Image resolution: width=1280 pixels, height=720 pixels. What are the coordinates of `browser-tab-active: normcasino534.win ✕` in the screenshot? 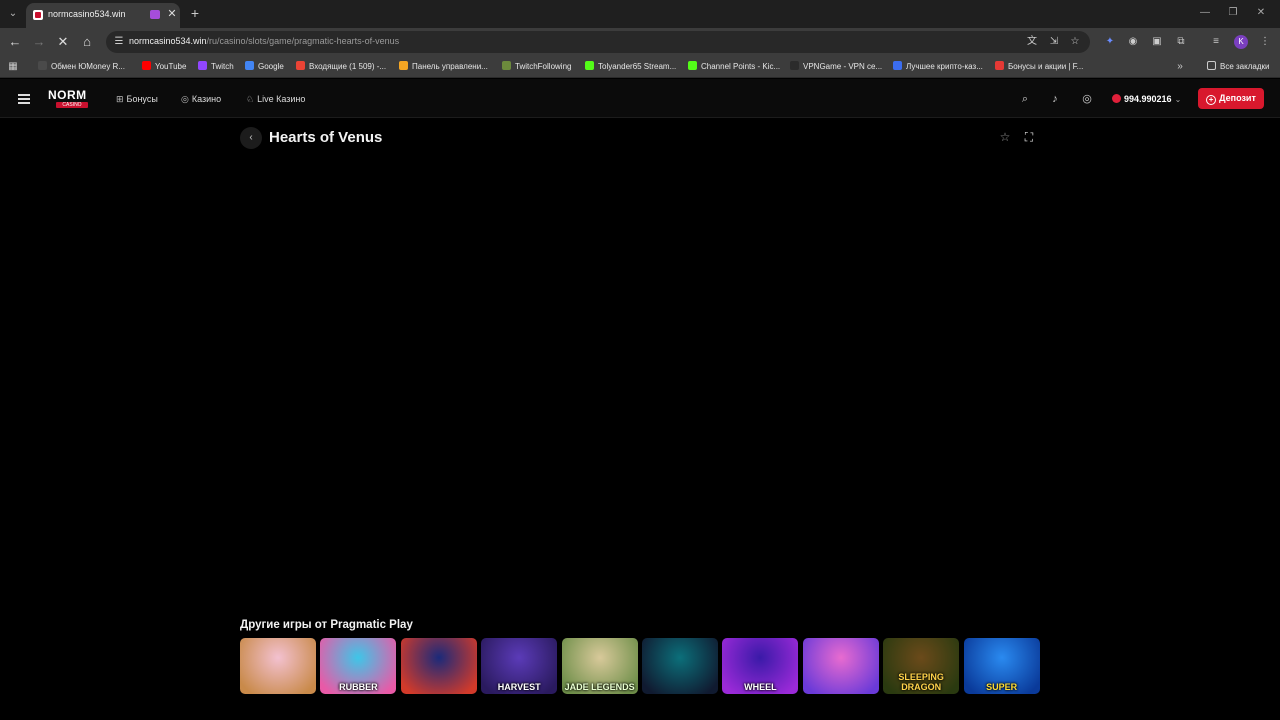 It's located at (103, 15).